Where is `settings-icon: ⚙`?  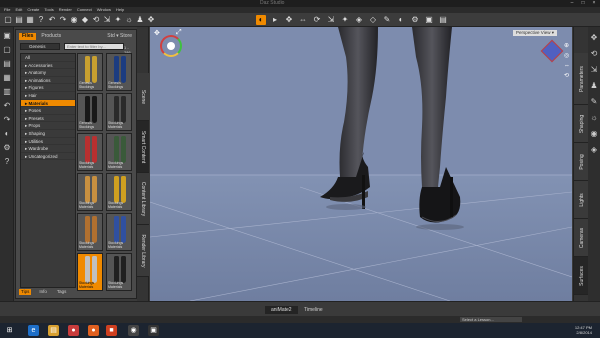
settings-icon: ⚙ is located at coordinates (7, 148).